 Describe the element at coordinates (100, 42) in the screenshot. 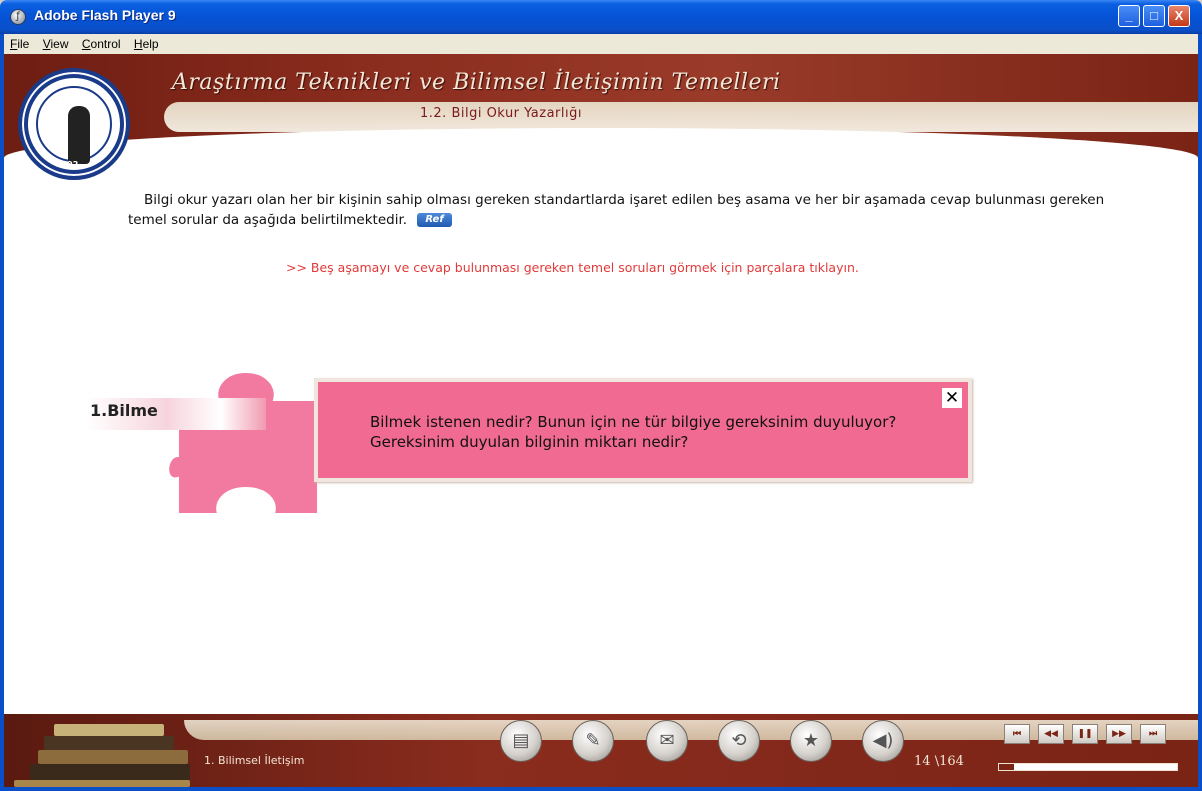

I see `menu-control: Control` at that location.